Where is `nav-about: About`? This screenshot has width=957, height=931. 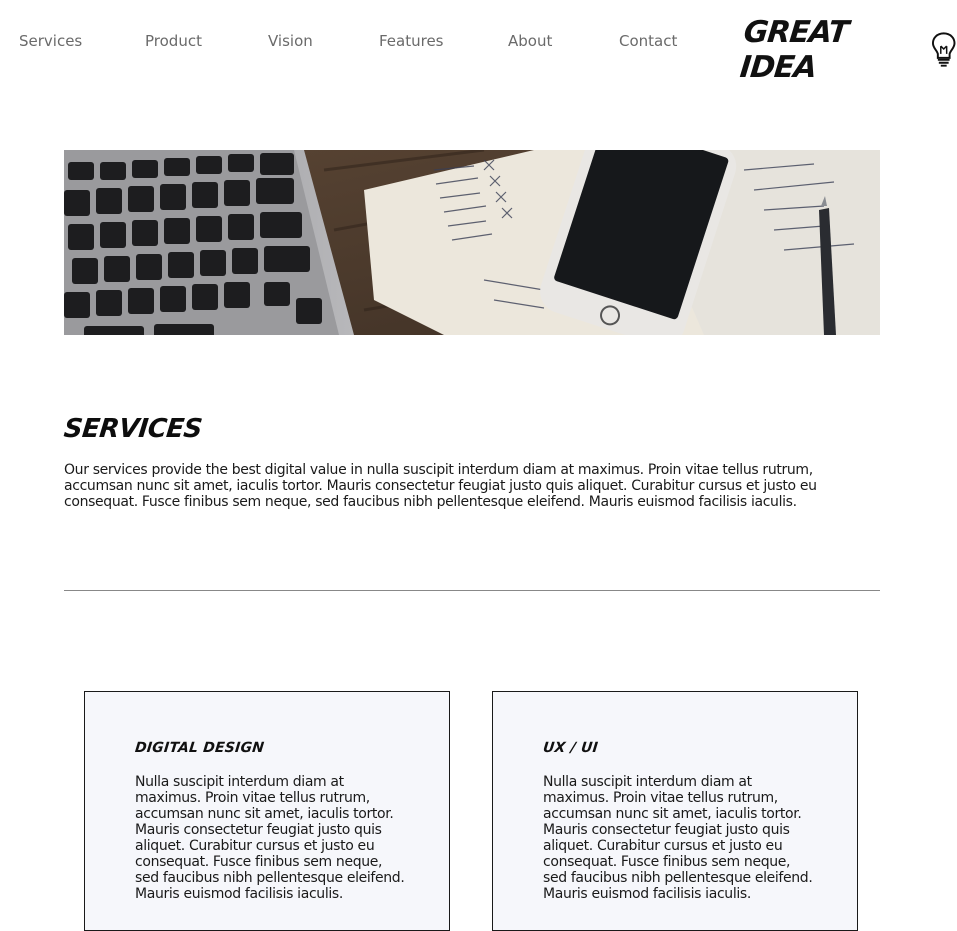
nav-about: About is located at coordinates (530, 41).